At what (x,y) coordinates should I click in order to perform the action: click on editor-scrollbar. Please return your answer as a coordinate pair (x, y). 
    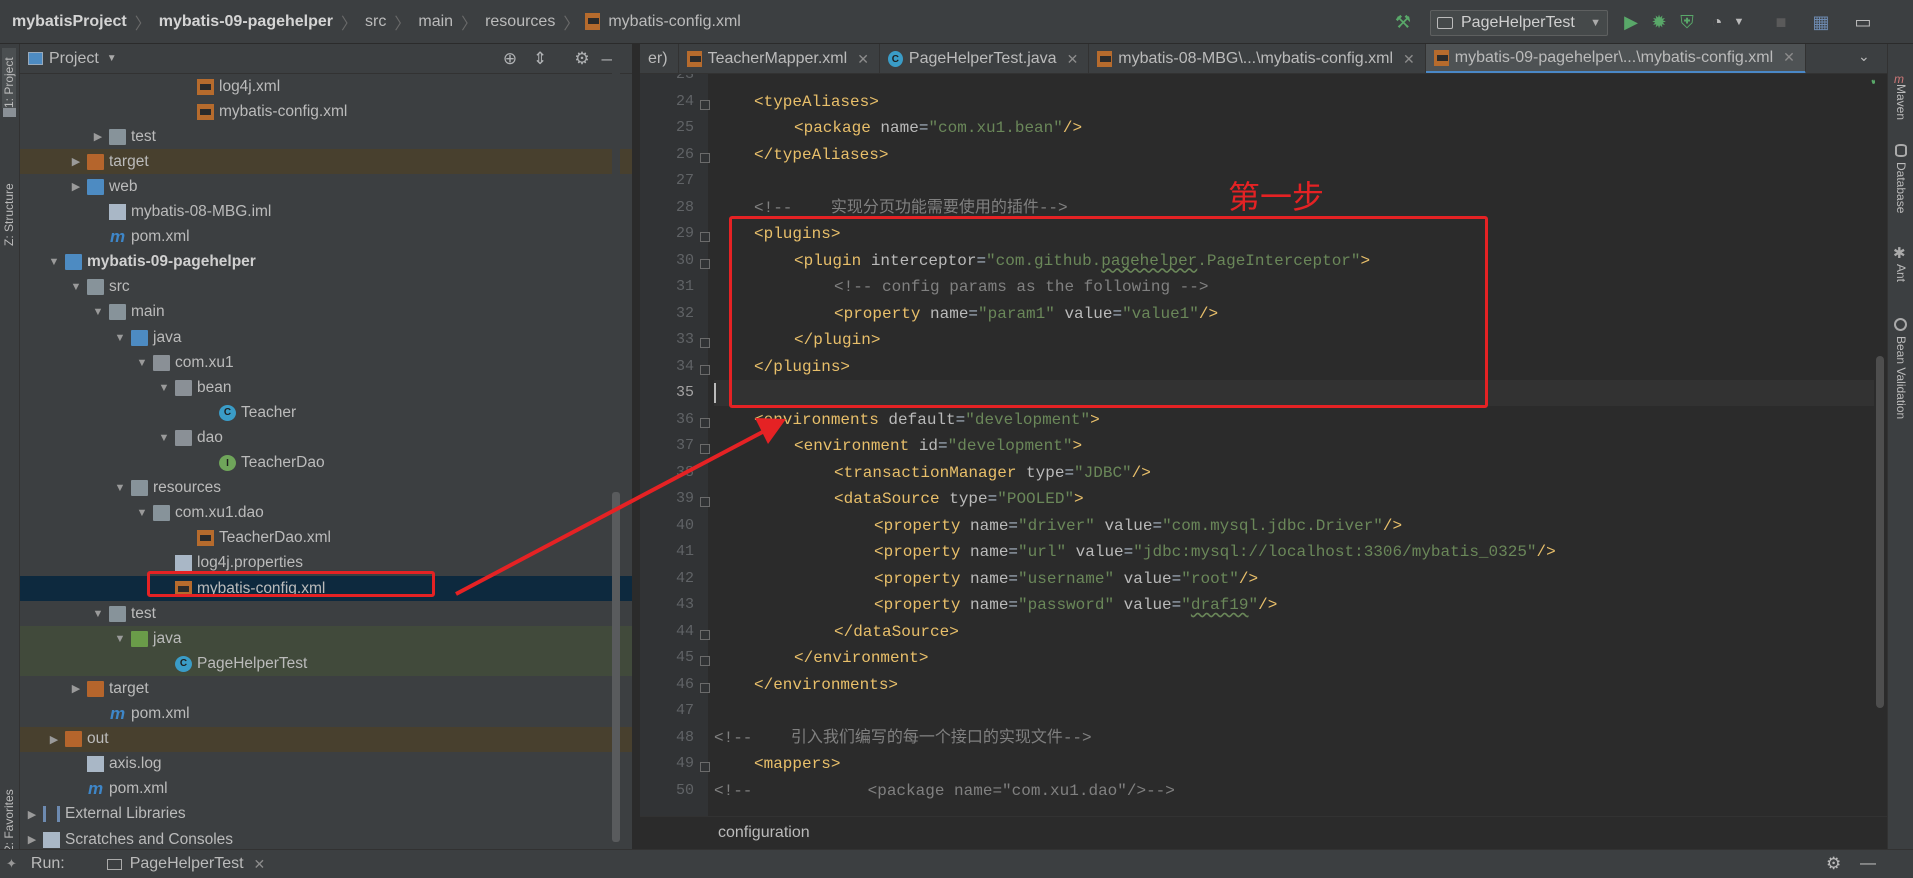
    Looking at the image, I should click on (1880, 445).